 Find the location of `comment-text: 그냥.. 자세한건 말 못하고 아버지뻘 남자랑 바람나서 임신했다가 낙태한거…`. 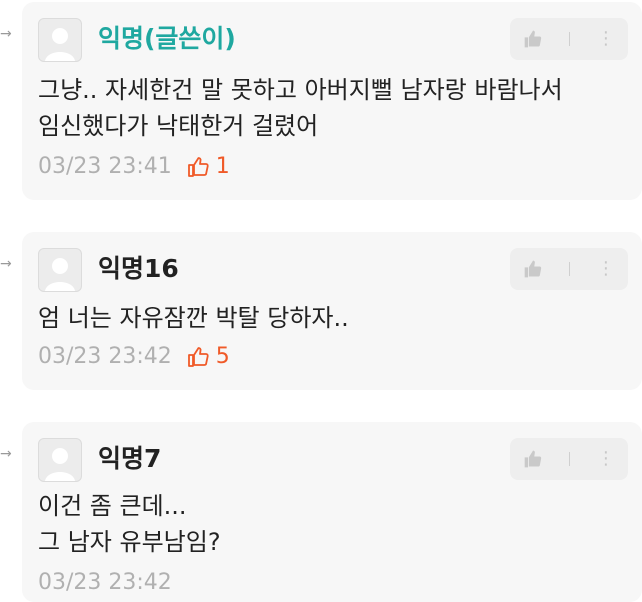

comment-text: 그냥.. 자세한건 말 못하고 아버지뻘 남자랑 바람나서 임신했다가 낙태한거… is located at coordinates (300, 108).